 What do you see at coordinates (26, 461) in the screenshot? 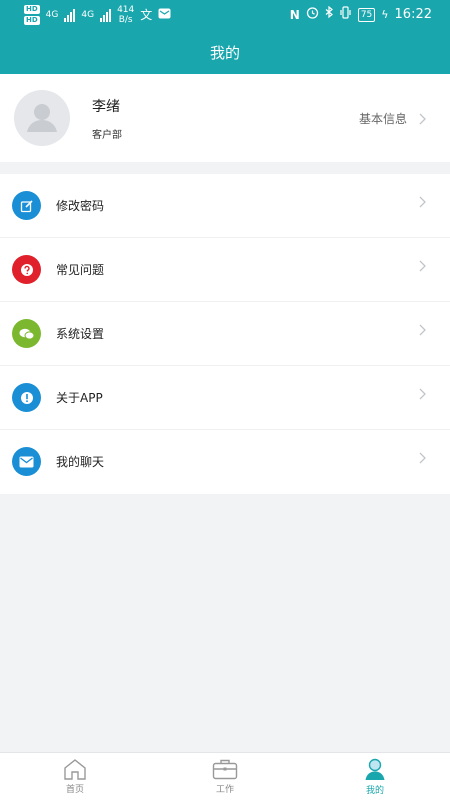
I see `mail-icon` at bounding box center [26, 461].